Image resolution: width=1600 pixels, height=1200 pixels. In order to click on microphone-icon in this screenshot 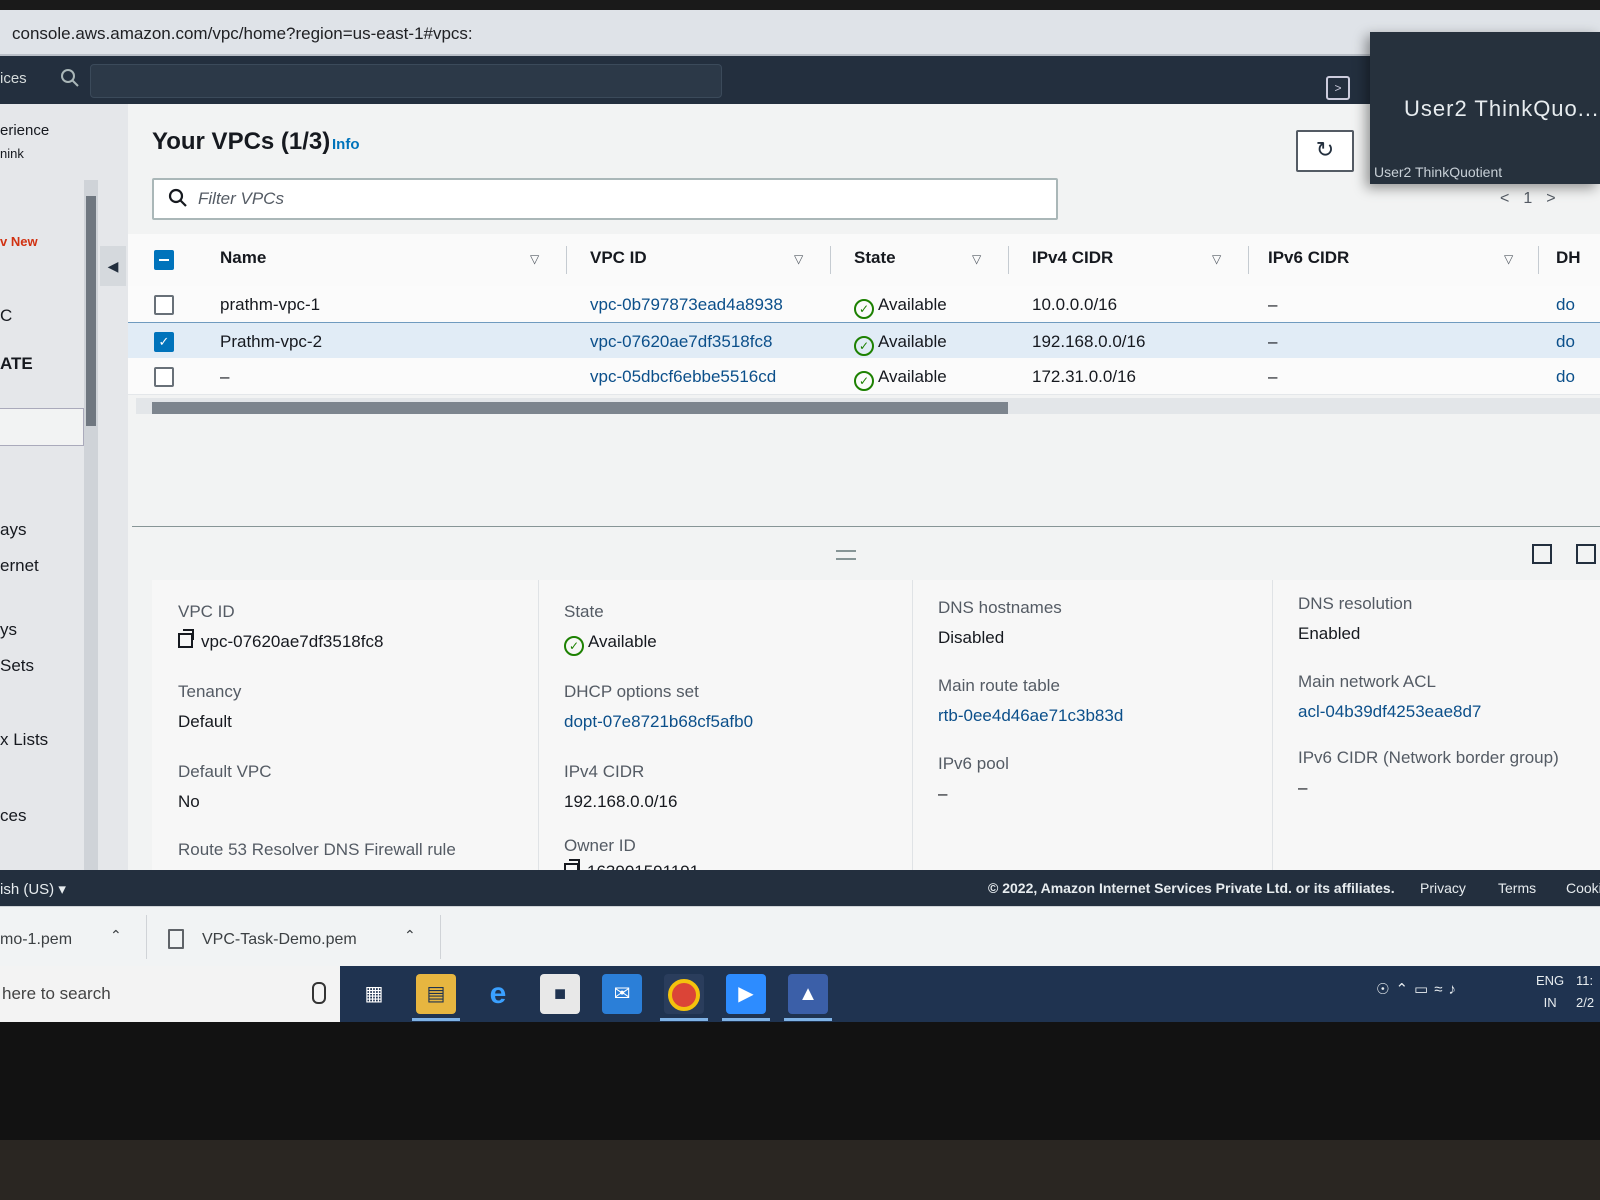, I will do `click(319, 993)`.